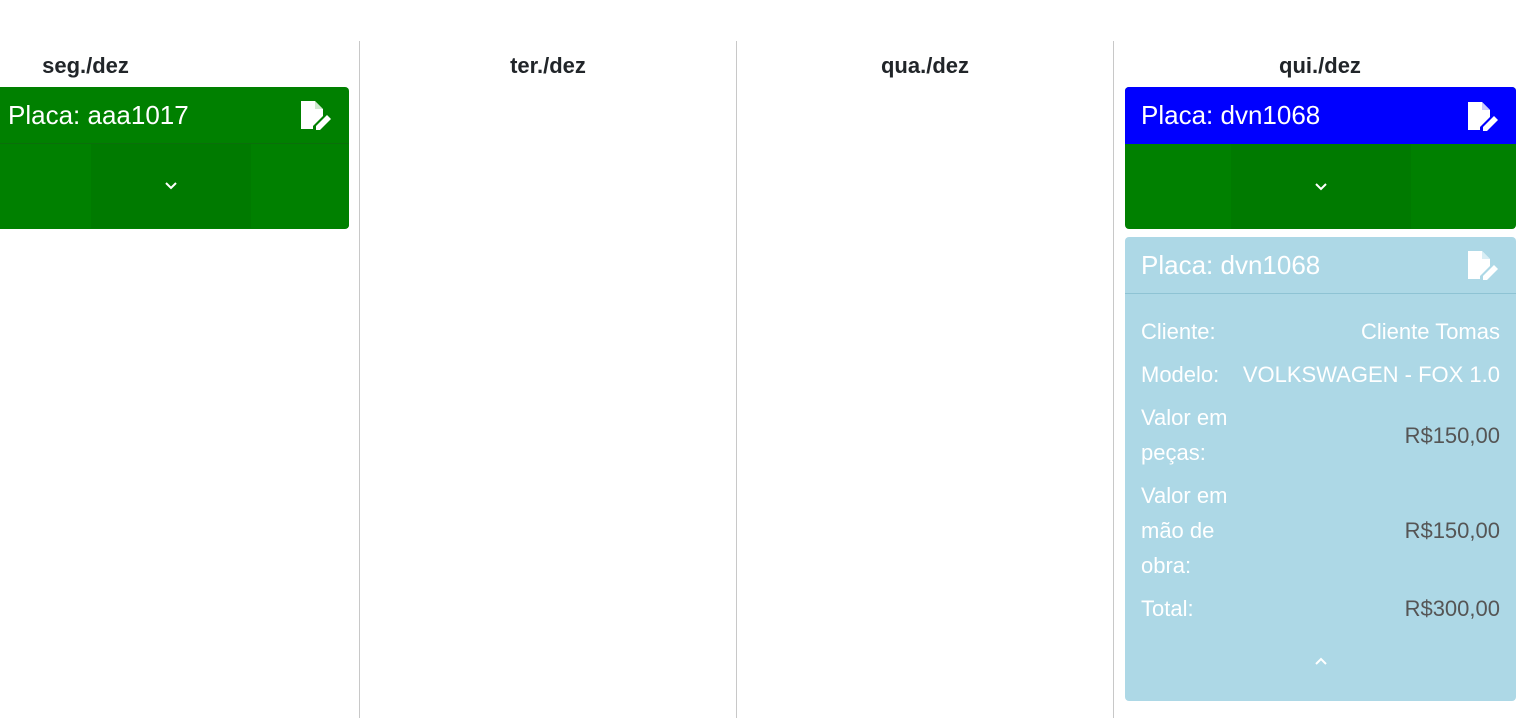  I want to click on parts-label: Valor em peças:, so click(1184, 435).